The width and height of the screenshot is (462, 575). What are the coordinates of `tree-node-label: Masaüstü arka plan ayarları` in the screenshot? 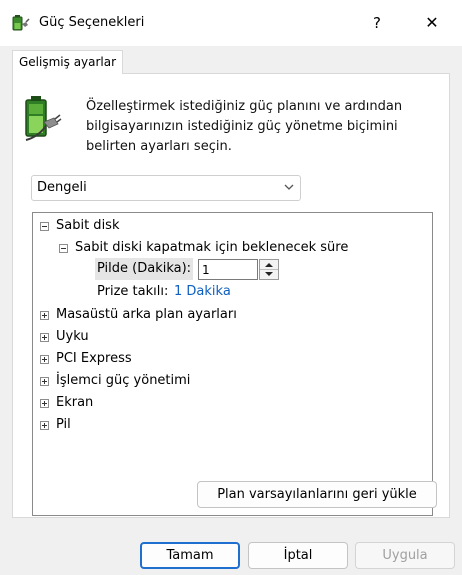 It's located at (146, 314).